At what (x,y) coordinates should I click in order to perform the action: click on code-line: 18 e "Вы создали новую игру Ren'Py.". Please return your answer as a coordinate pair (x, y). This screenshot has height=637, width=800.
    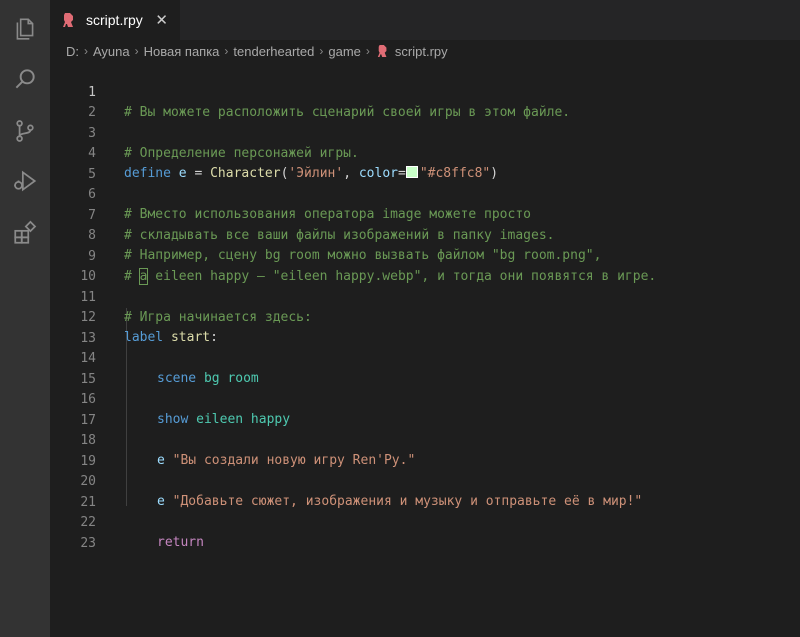
    Looking at the image, I should click on (425, 439).